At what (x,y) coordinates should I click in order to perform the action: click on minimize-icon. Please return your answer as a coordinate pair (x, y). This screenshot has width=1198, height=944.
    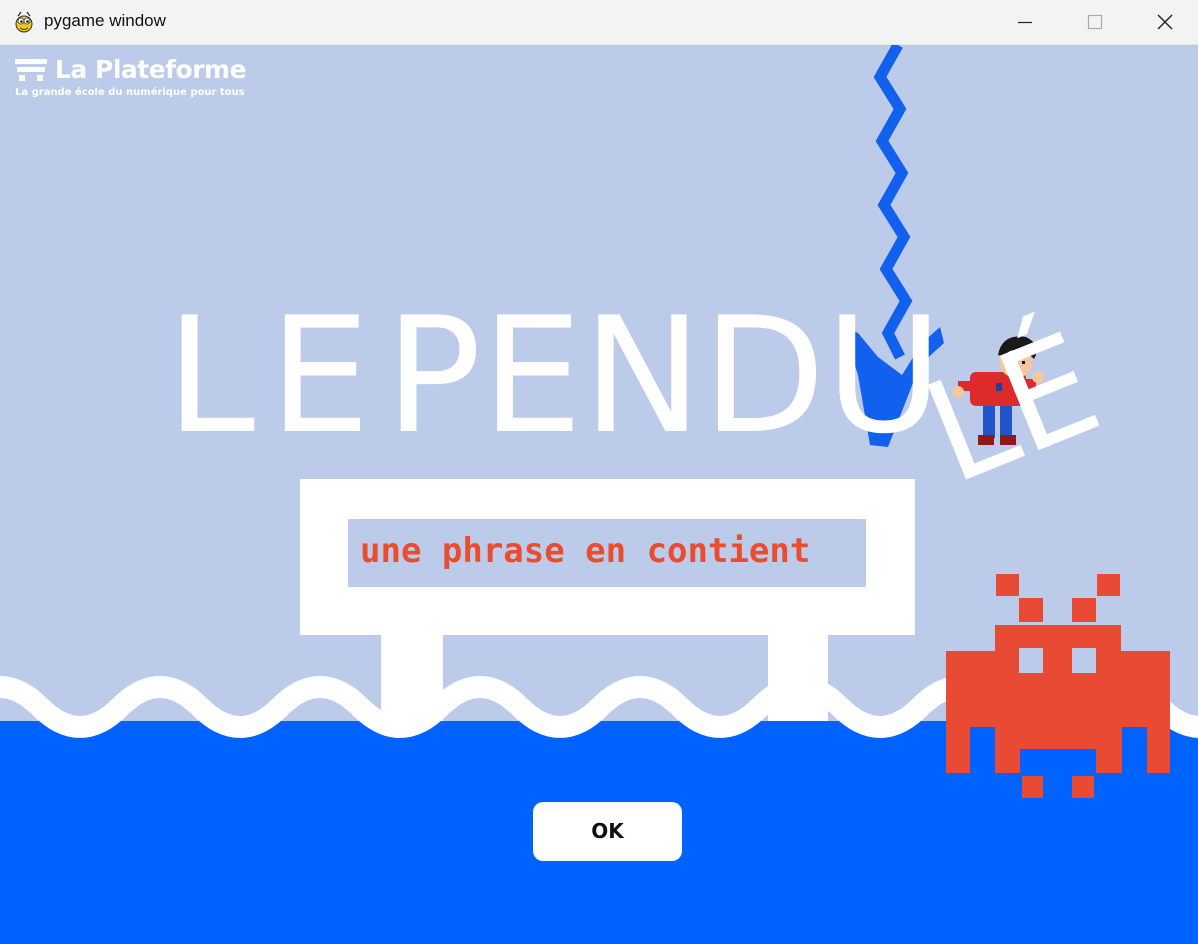
    Looking at the image, I should click on (1025, 22).